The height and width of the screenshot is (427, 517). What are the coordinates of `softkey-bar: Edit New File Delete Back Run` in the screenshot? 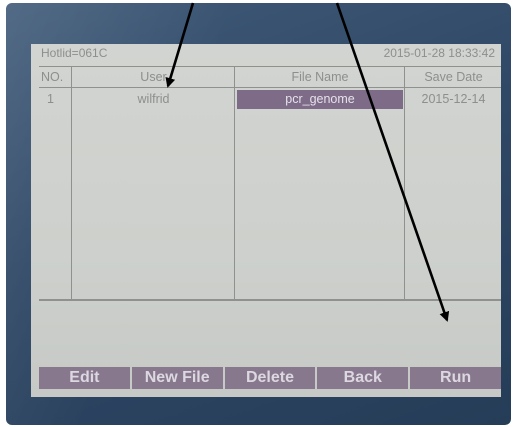 It's located at (270, 378).